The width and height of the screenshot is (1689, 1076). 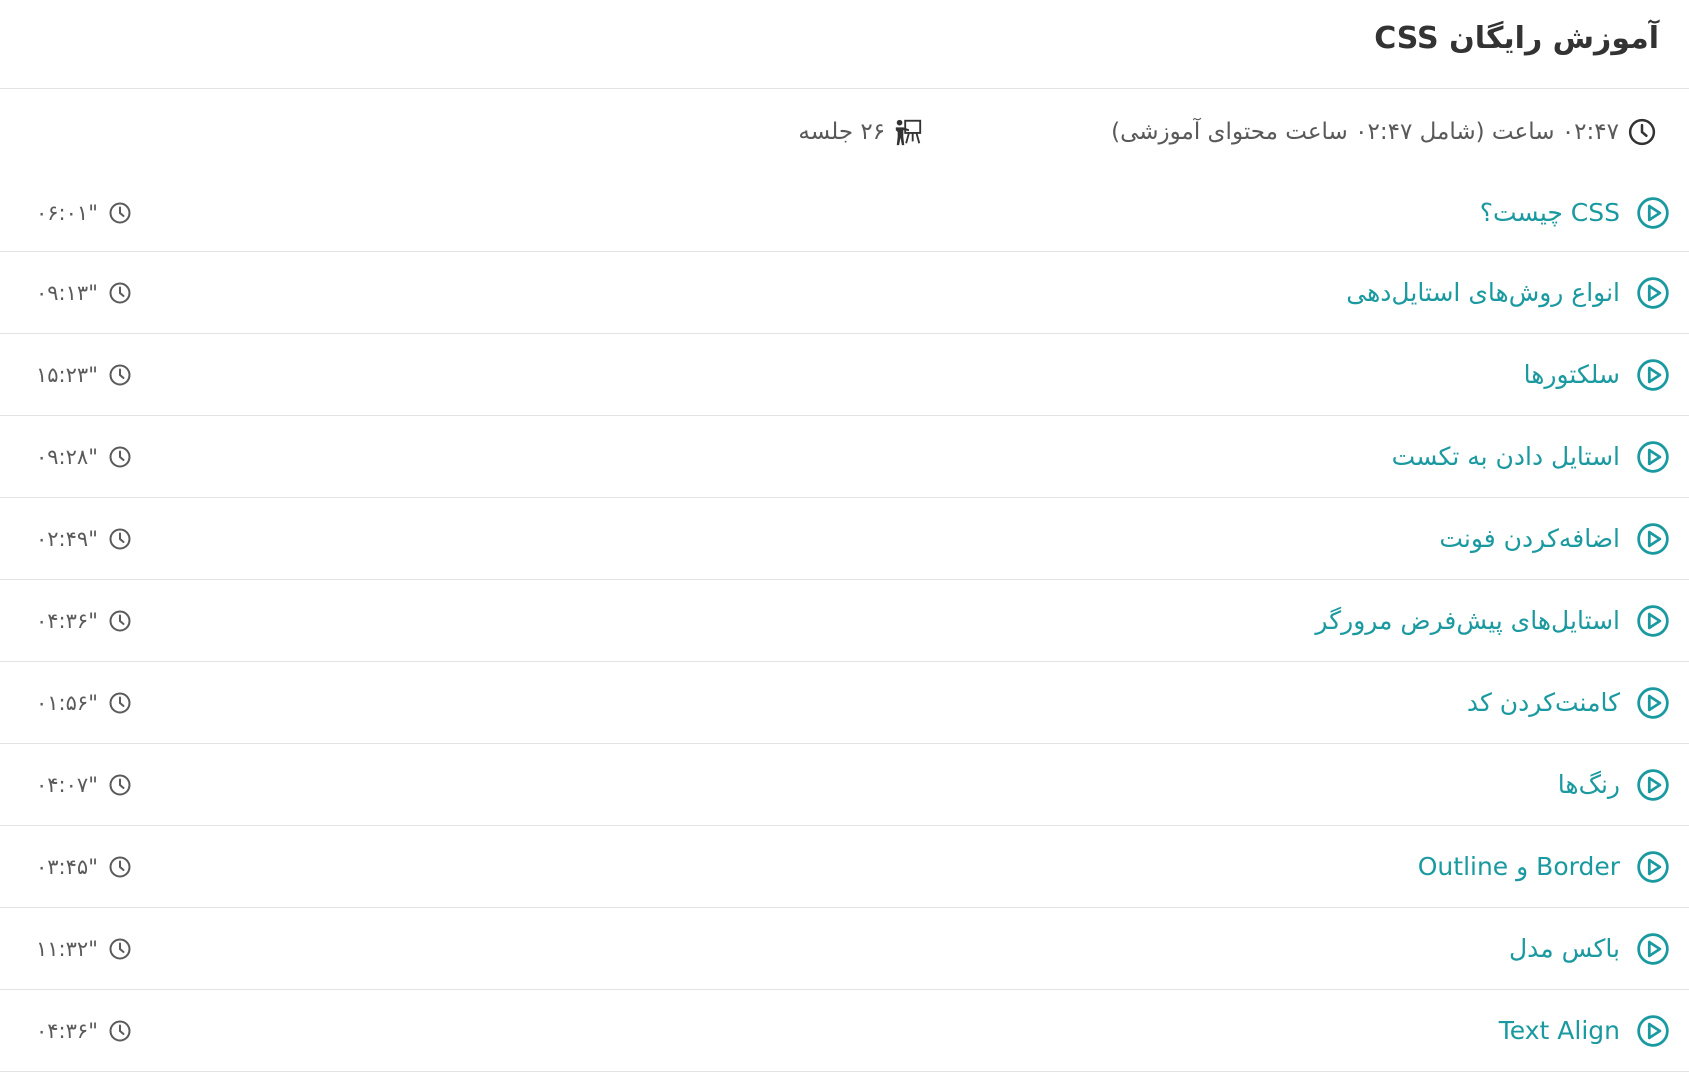 I want to click on lesson-item: استایل‌های پیش‌فرض مرورگر ۰۴:۳۶", so click(x=844, y=621).